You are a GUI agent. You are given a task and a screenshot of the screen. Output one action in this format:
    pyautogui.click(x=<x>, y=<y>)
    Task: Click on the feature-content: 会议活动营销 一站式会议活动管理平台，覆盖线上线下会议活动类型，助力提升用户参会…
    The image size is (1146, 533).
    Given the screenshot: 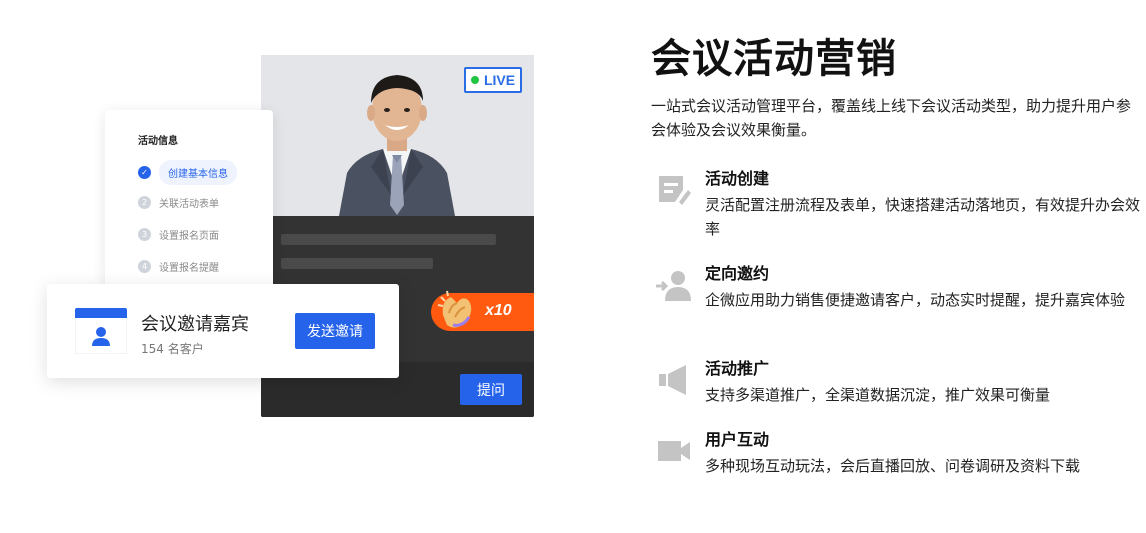 What is the action you would take?
    pyautogui.click(x=898, y=86)
    